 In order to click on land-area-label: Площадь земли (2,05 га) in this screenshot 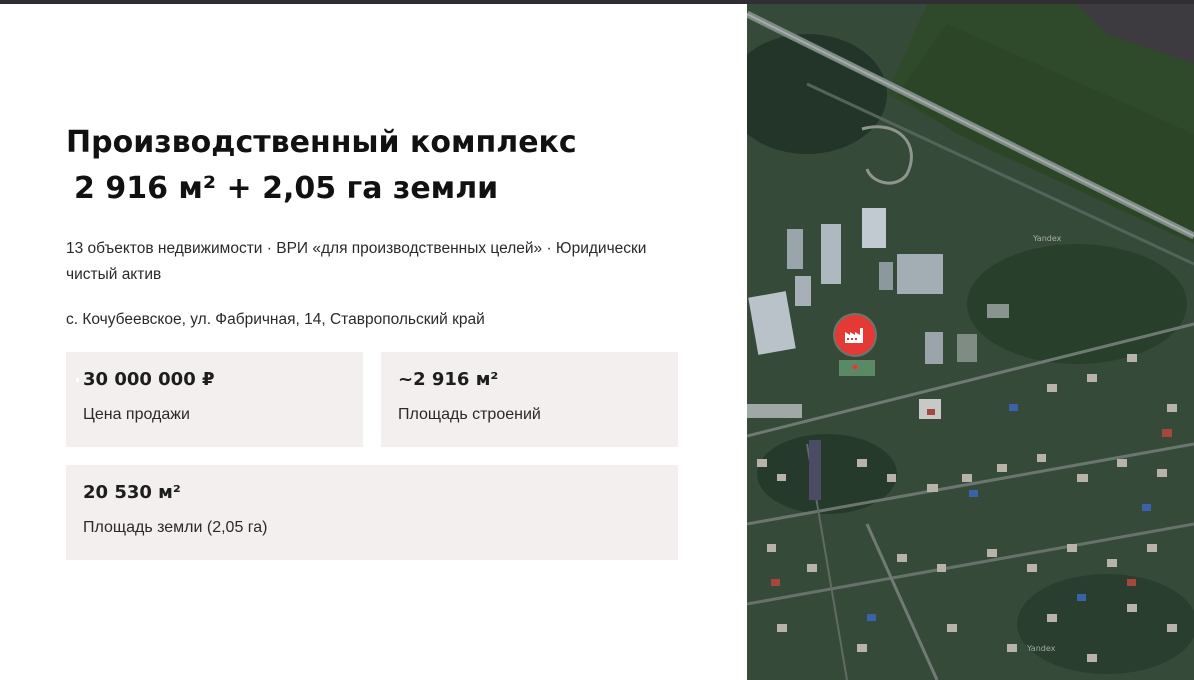, I will do `click(175, 527)`.